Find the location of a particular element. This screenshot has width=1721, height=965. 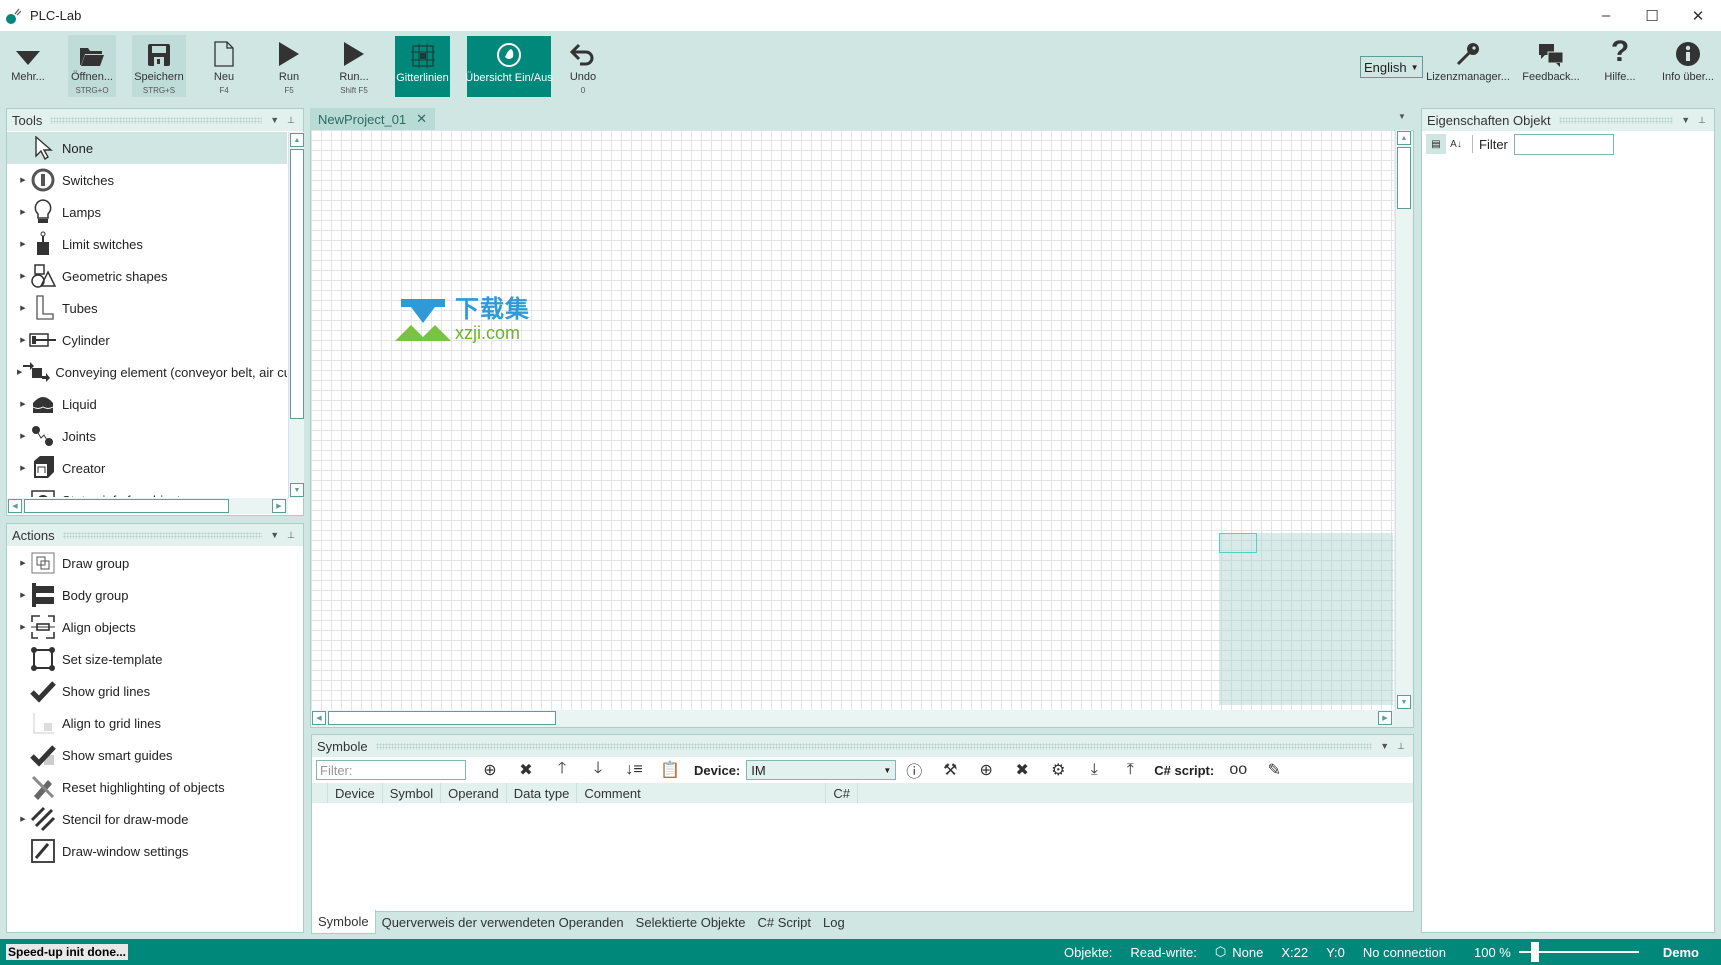

overview-toggle: Übersicht Ein/Aus is located at coordinates (509, 66).